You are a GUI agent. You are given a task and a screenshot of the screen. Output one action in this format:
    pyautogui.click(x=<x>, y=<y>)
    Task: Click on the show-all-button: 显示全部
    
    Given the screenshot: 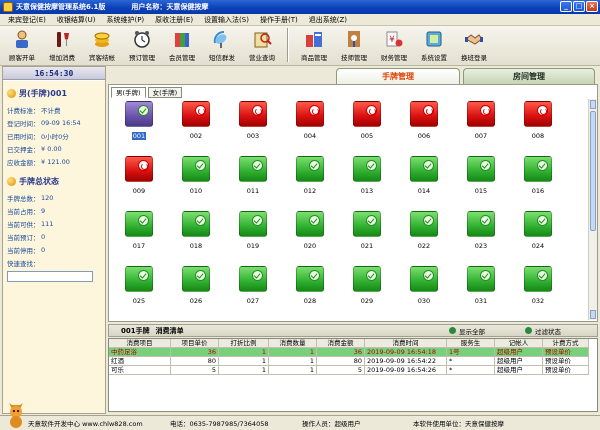 What is the action you would take?
    pyautogui.click(x=467, y=331)
    